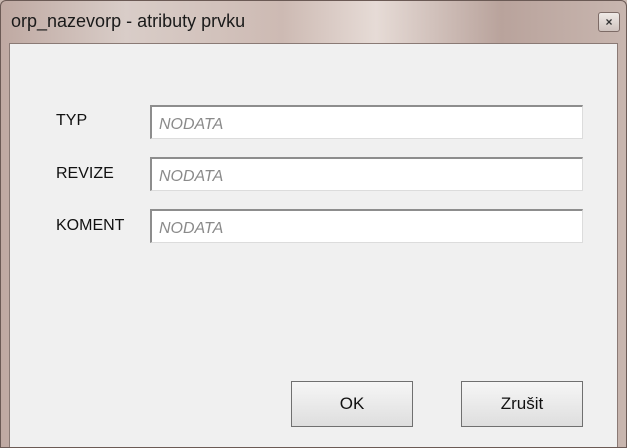 The width and height of the screenshot is (627, 448). I want to click on field-label-typ: TYP, so click(72, 120).